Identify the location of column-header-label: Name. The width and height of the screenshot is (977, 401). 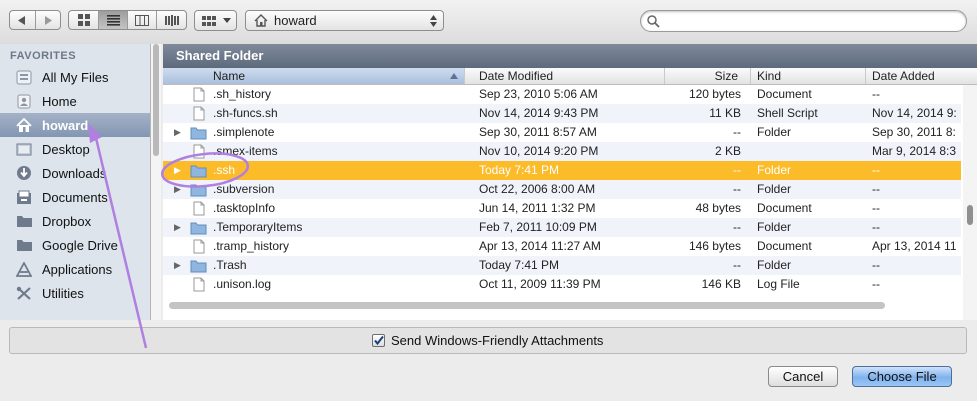
(229, 76).